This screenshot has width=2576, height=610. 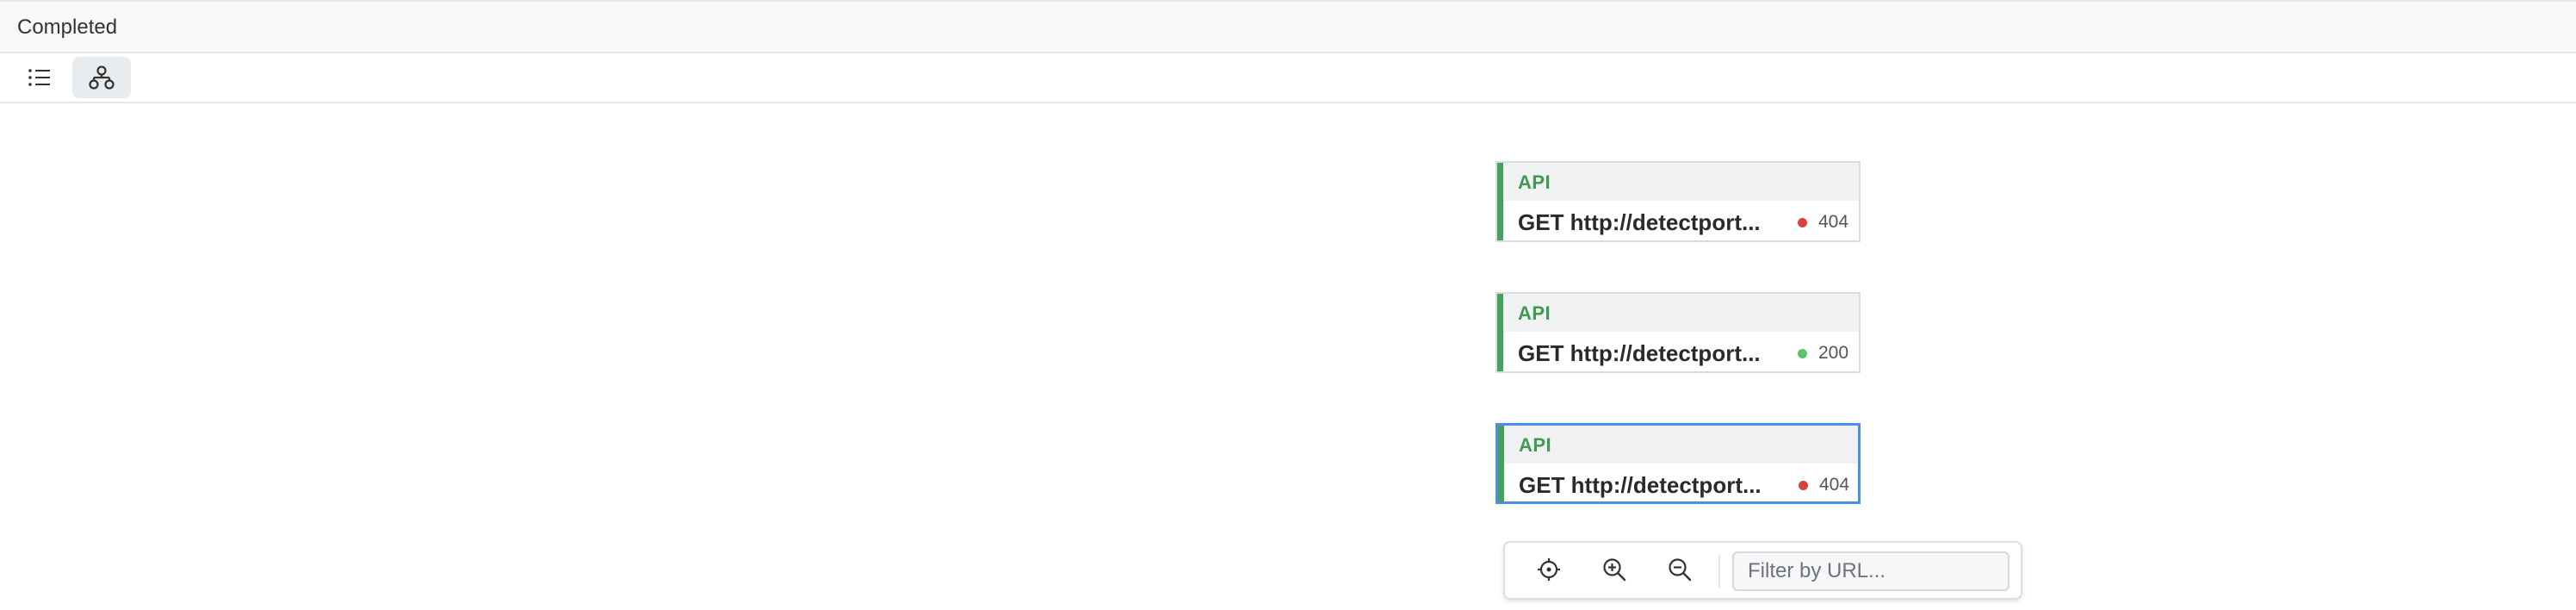 I want to click on zoom-out-button, so click(x=1680, y=571).